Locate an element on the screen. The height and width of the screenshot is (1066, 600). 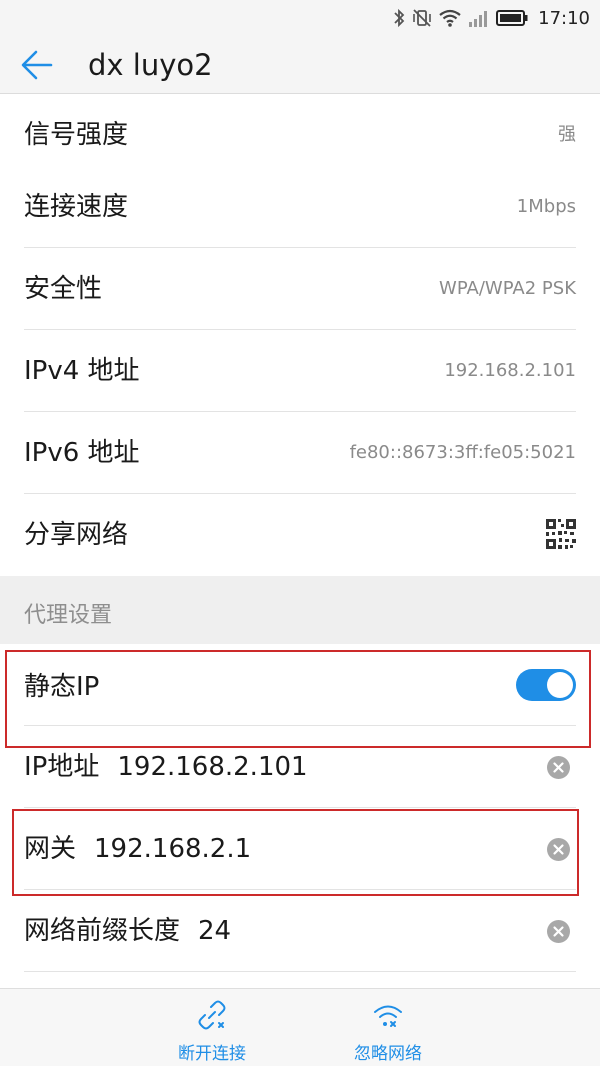
row-share-network: 分享网络 is located at coordinates (300, 535).